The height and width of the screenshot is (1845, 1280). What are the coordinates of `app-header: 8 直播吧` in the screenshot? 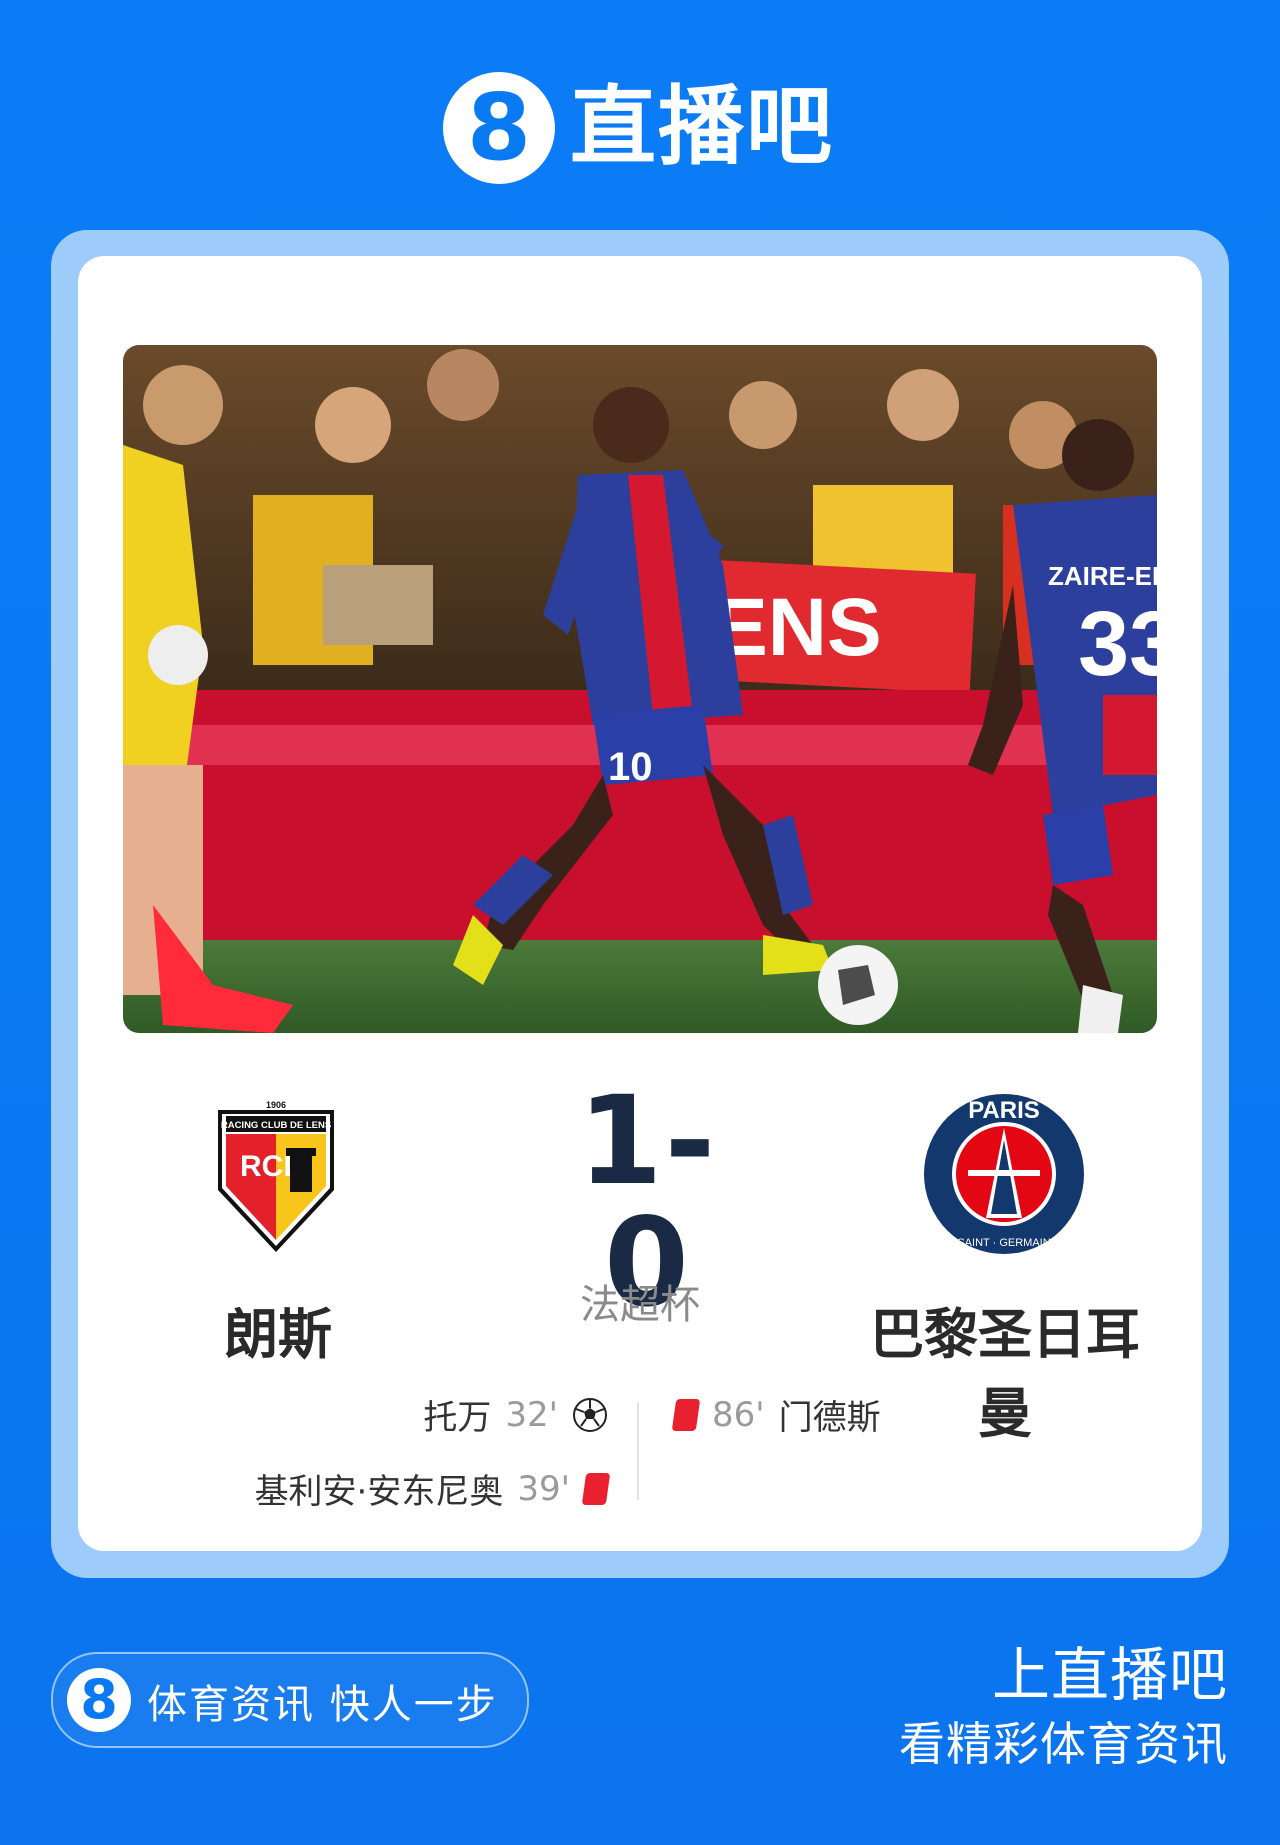 It's located at (640, 125).